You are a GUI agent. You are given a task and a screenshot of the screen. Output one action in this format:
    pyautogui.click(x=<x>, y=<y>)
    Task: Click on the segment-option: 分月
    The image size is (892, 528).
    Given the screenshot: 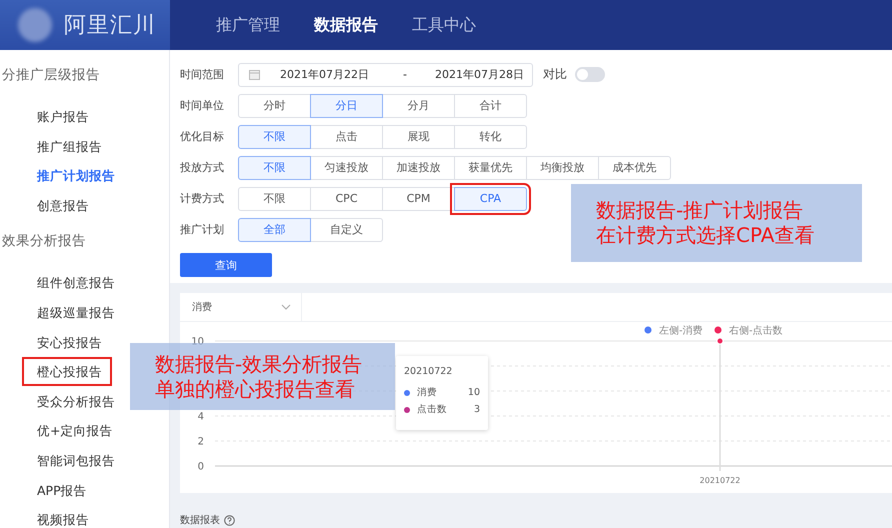 What is the action you would take?
    pyautogui.click(x=418, y=106)
    